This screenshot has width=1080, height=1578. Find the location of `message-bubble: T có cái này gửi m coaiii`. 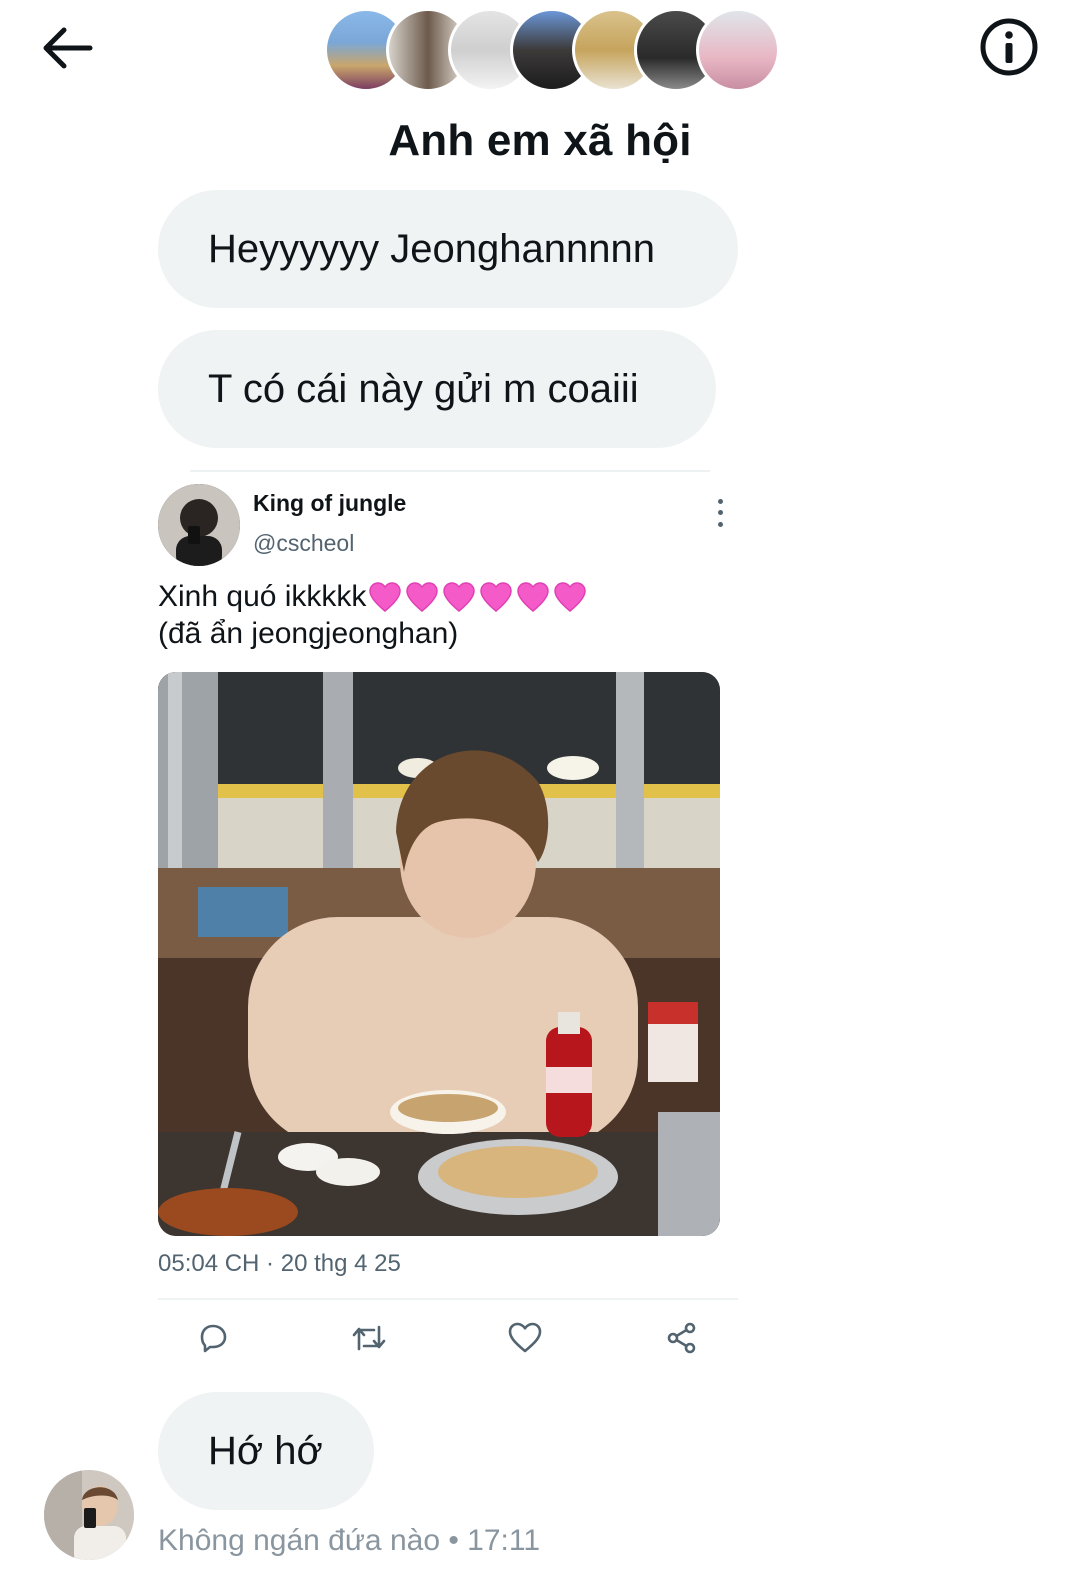

message-bubble: T có cái này gửi m coaiii is located at coordinates (437, 389).